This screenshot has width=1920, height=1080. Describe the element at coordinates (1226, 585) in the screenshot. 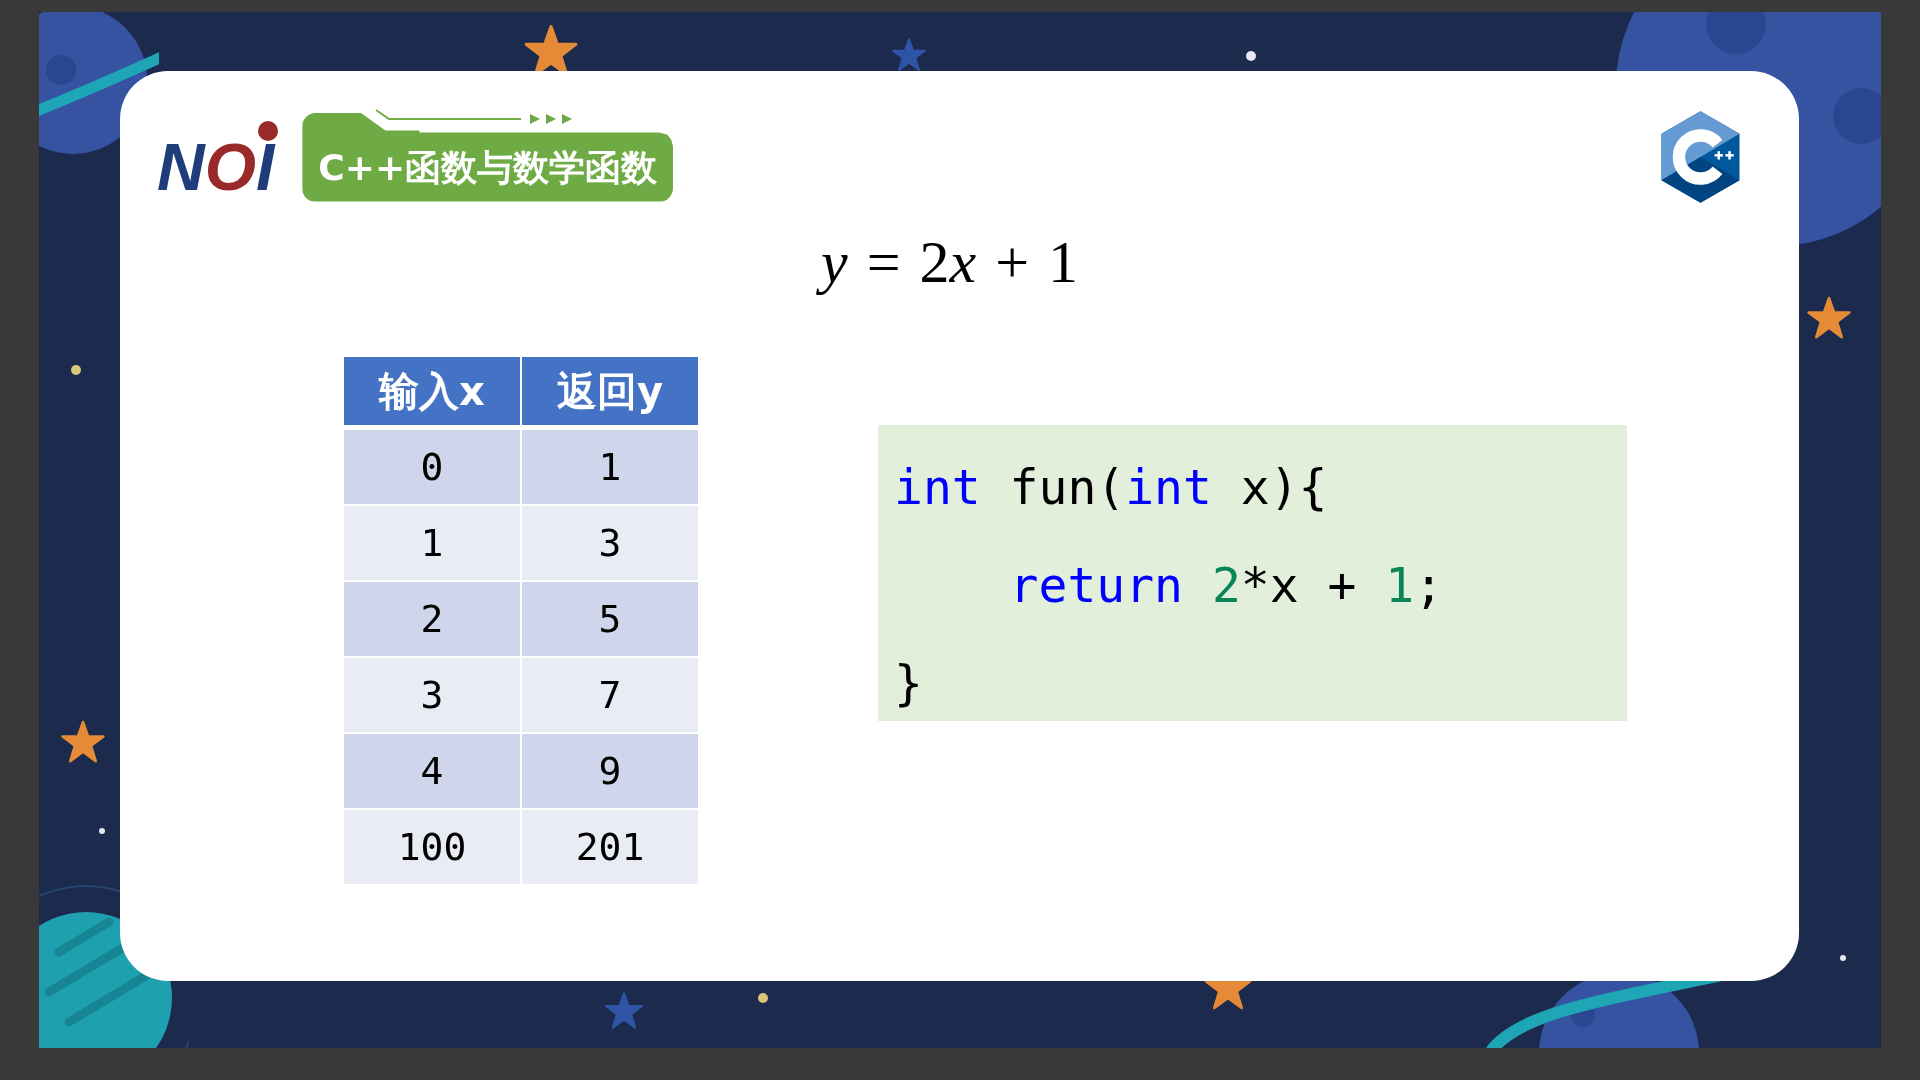

I see `code-line: return 2*x + 1;` at that location.